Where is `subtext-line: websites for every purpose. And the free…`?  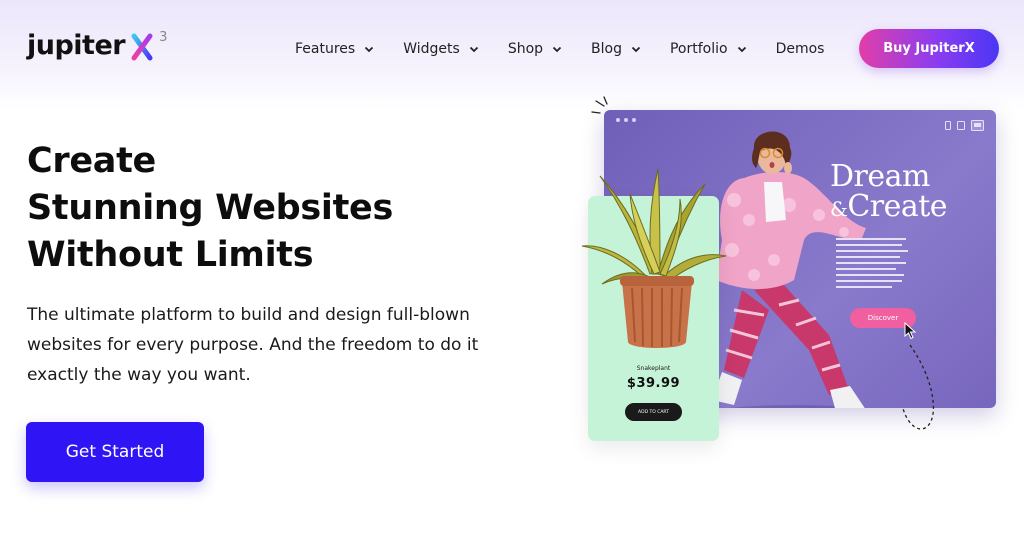
subtext-line: websites for every purpose. And the free… is located at coordinates (253, 345).